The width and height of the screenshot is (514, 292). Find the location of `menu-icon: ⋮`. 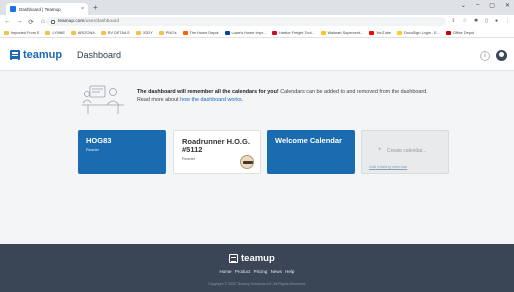

menu-icon: ⋮ is located at coordinates (507, 21).